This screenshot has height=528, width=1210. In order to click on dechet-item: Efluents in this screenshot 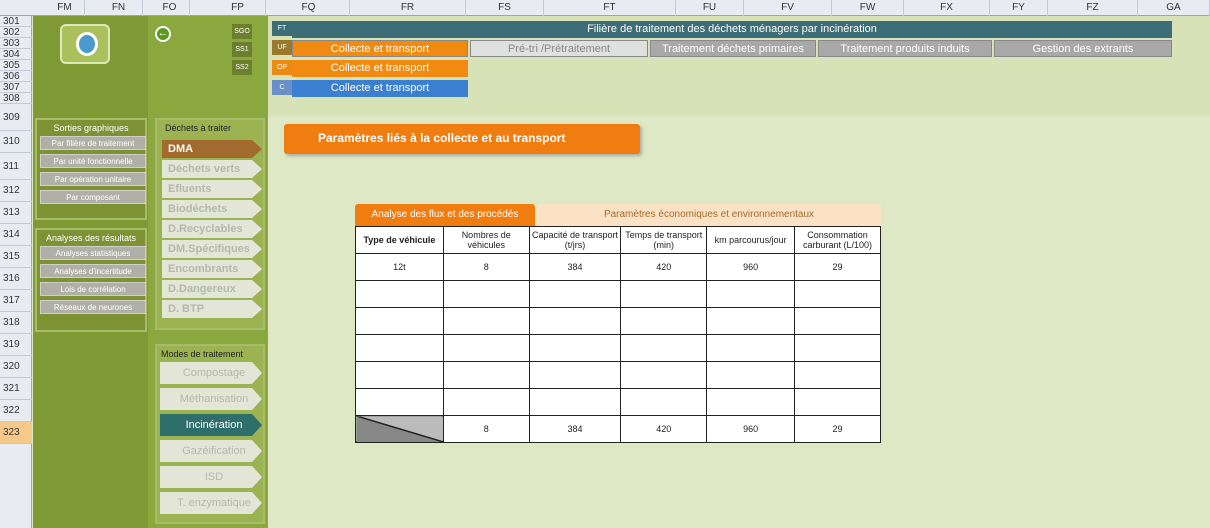, I will do `click(212, 189)`.